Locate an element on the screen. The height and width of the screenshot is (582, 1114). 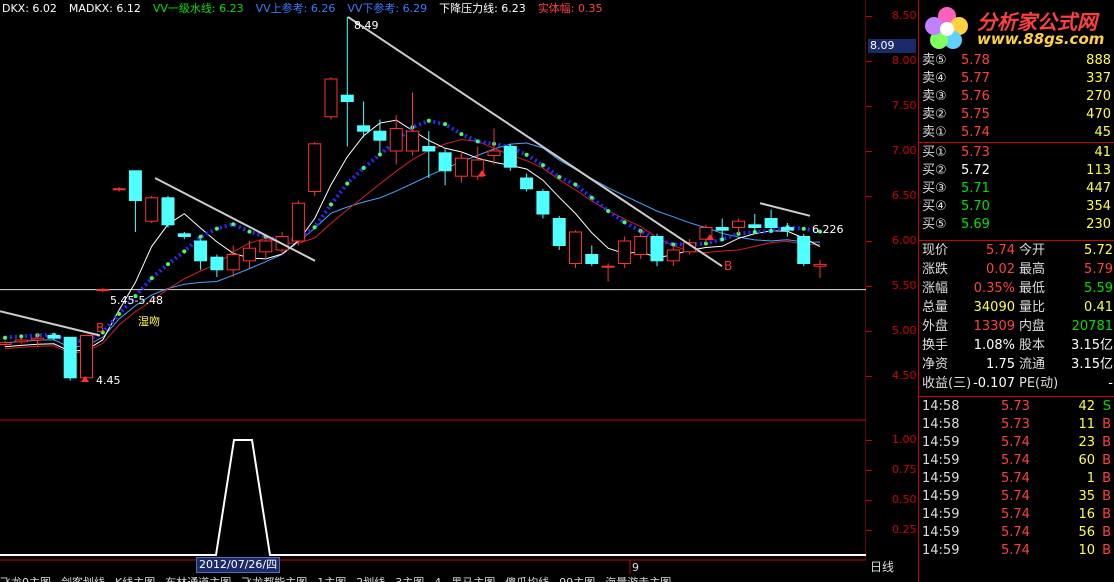
buy-order-row: 买④ 5.70 354 is located at coordinates (1016, 207).